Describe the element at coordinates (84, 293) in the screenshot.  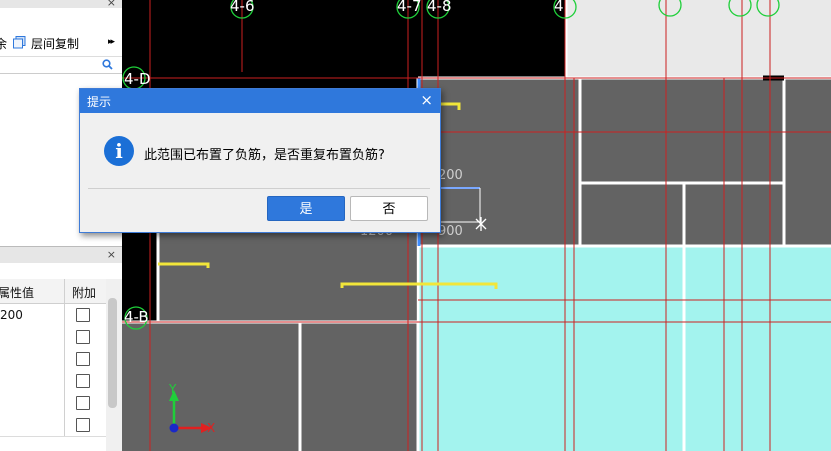
I see `column-header-extra: 附加` at that location.